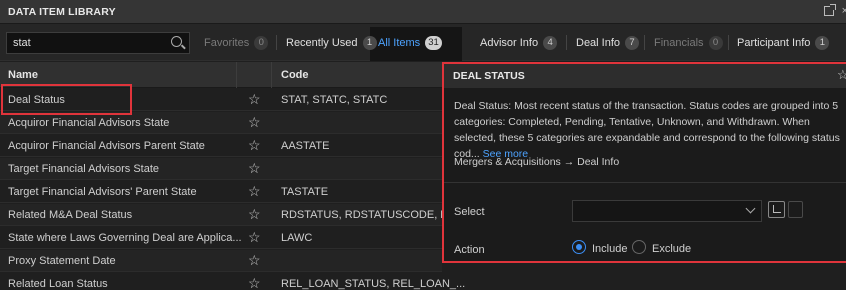  What do you see at coordinates (295, 75) in the screenshot?
I see `code-column-header: Code` at bounding box center [295, 75].